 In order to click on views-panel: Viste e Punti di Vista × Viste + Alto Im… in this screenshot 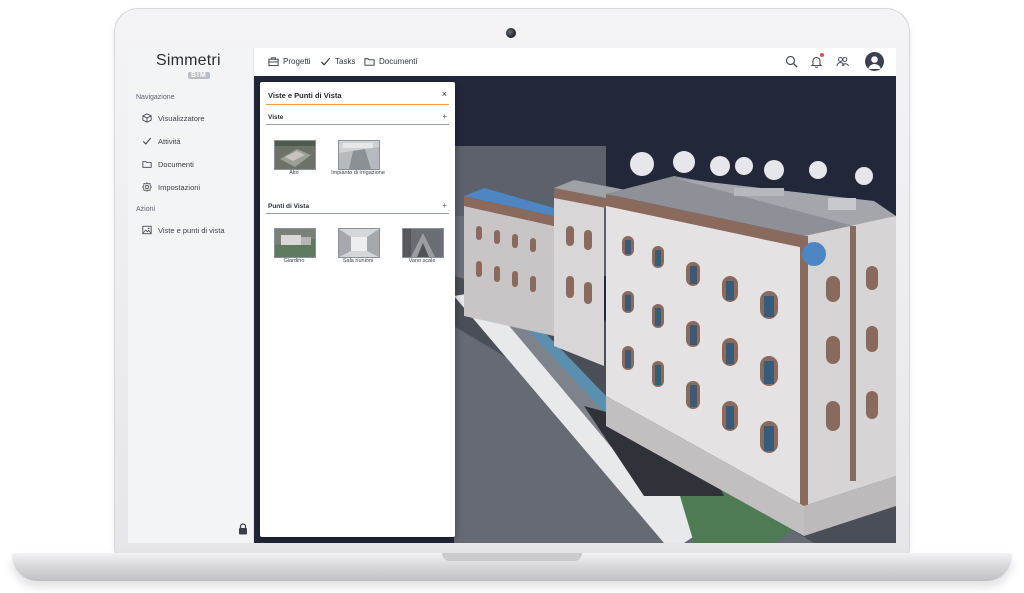, I will do `click(357, 309)`.